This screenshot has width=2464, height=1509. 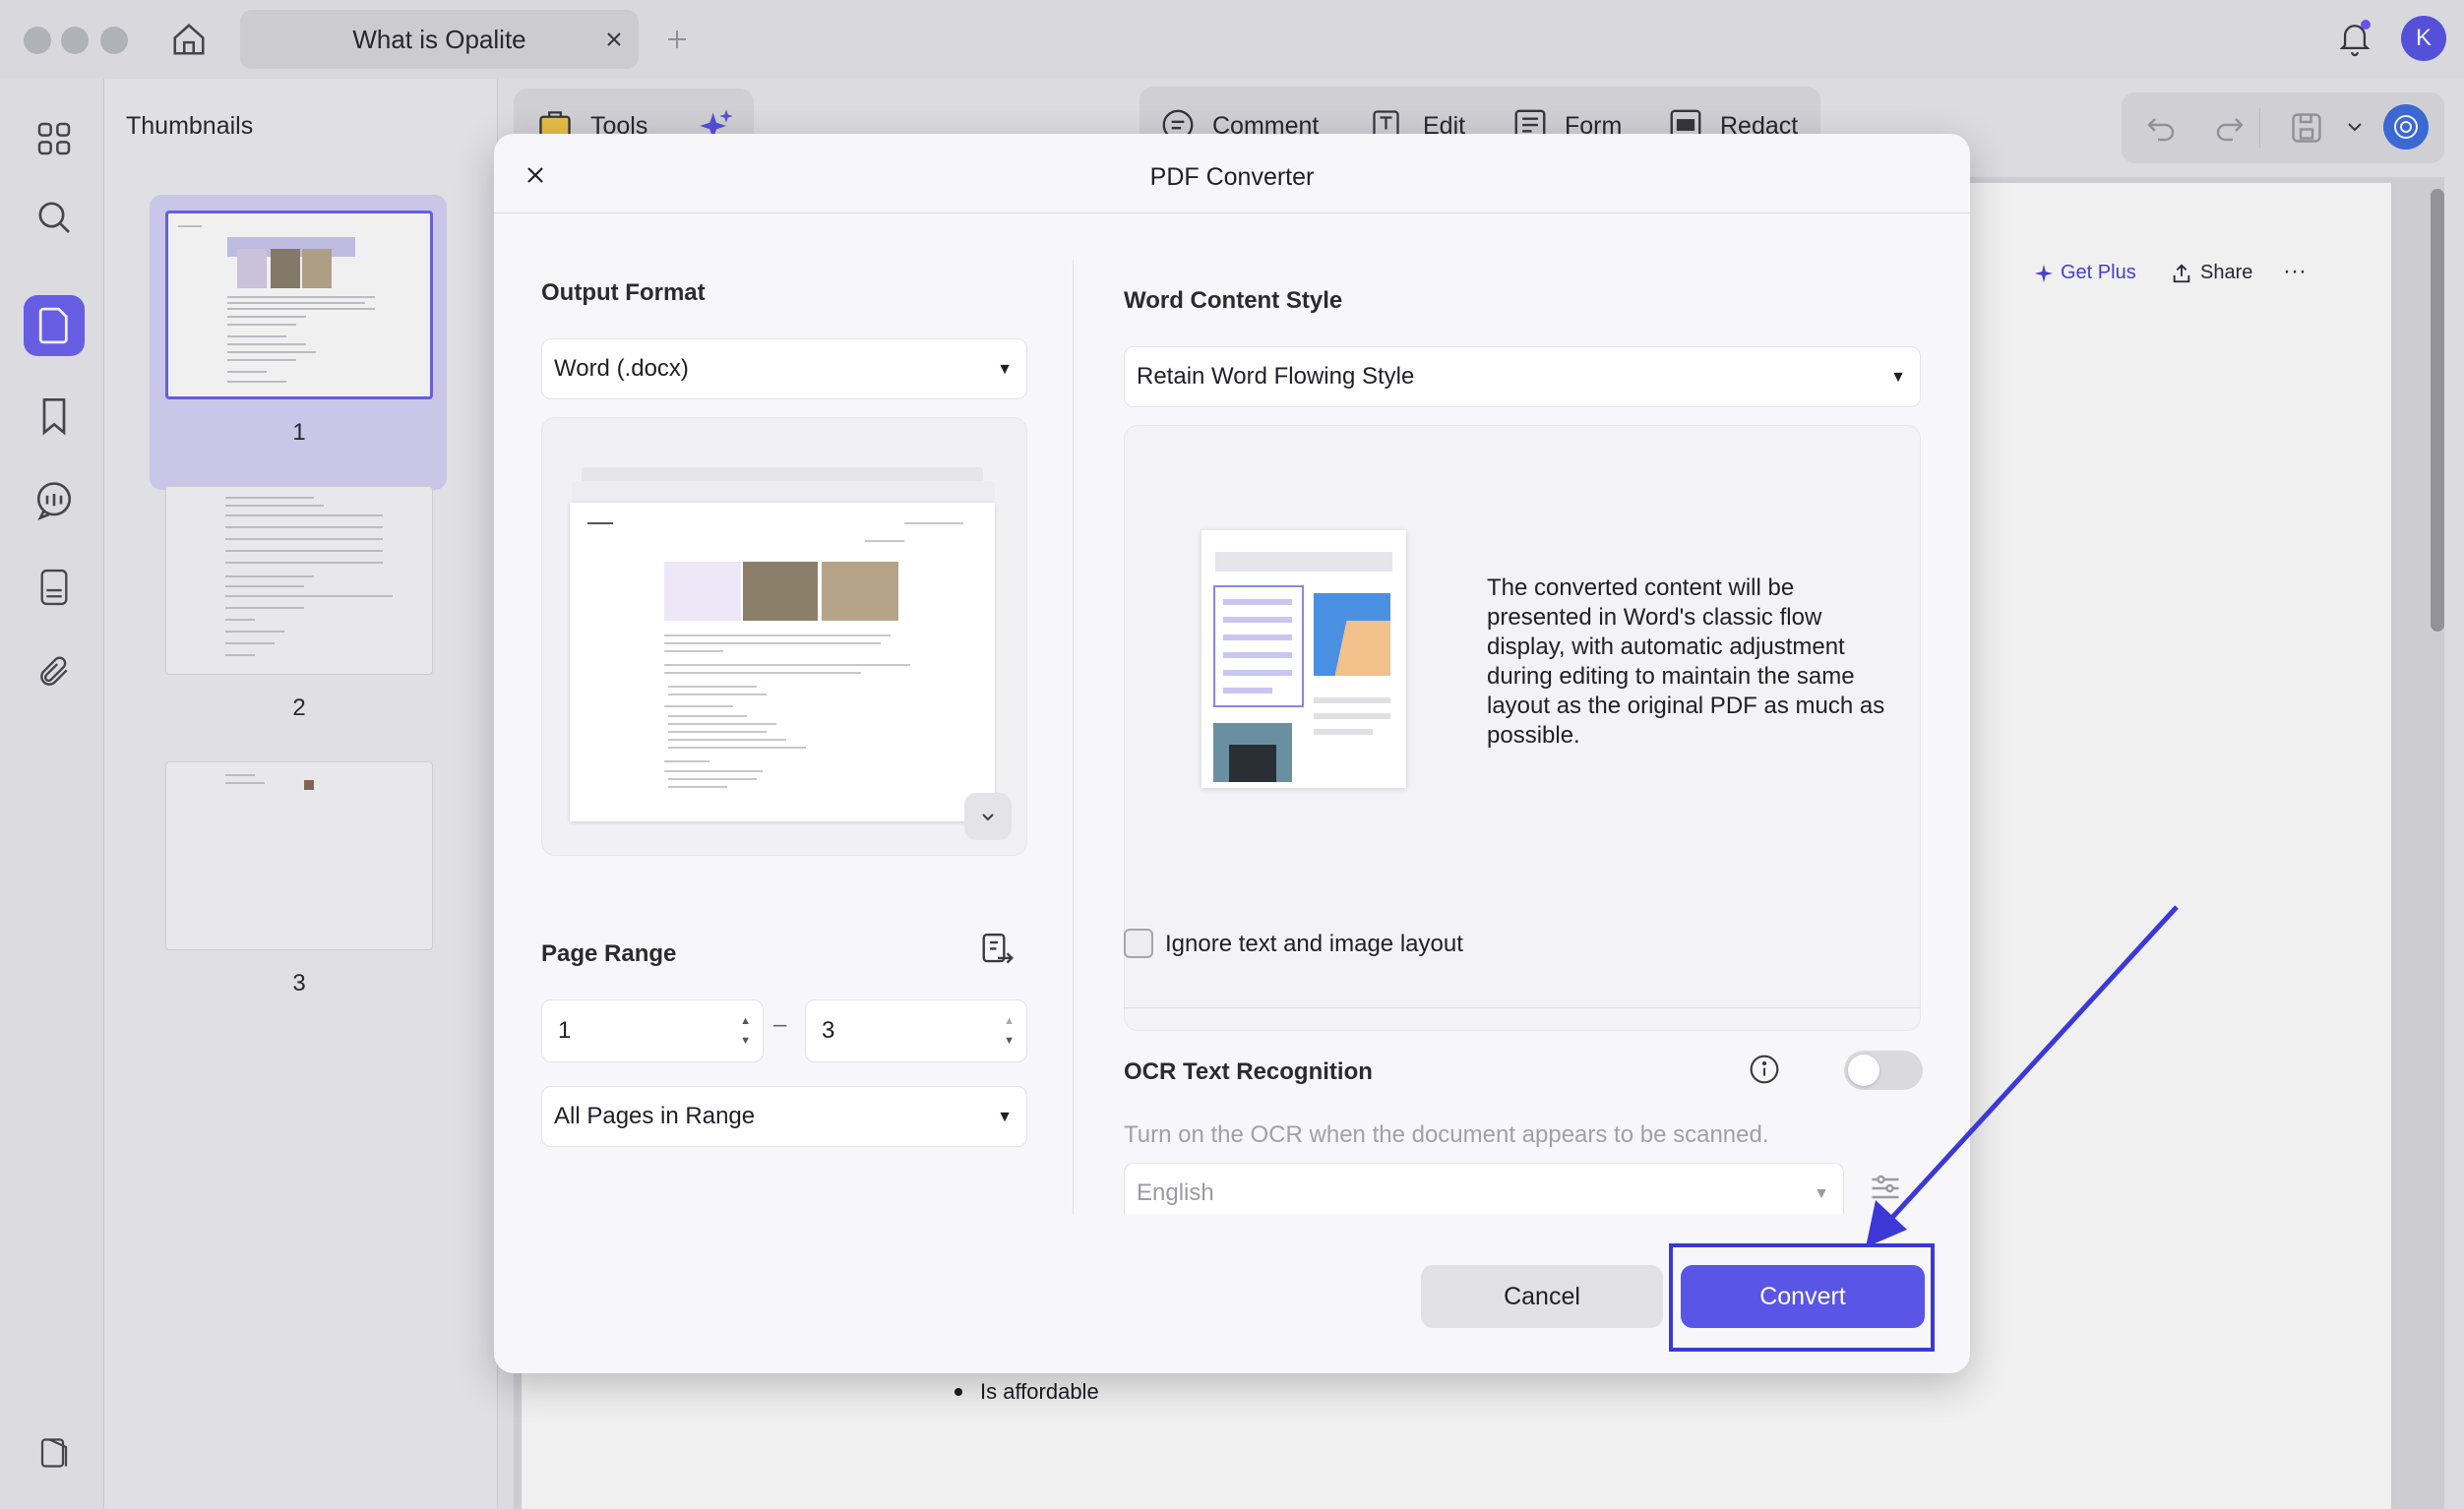 I want to click on dialog-title: PDF Converter, so click(x=1232, y=177).